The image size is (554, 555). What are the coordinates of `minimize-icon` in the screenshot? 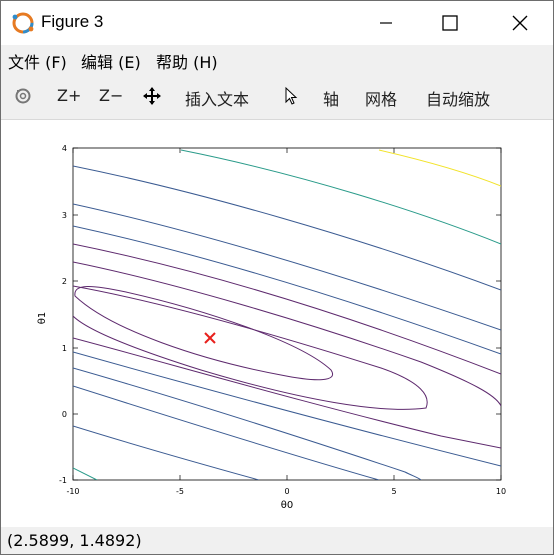 It's located at (386, 23).